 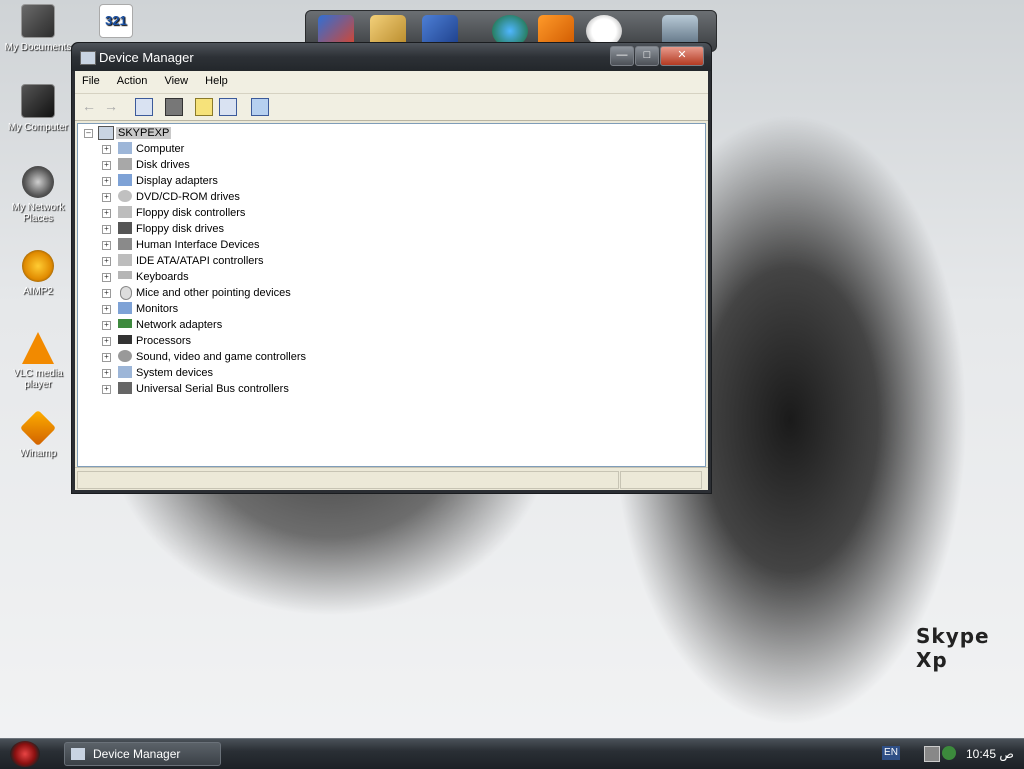 I want to click on close-button: ✕, so click(x=682, y=56).